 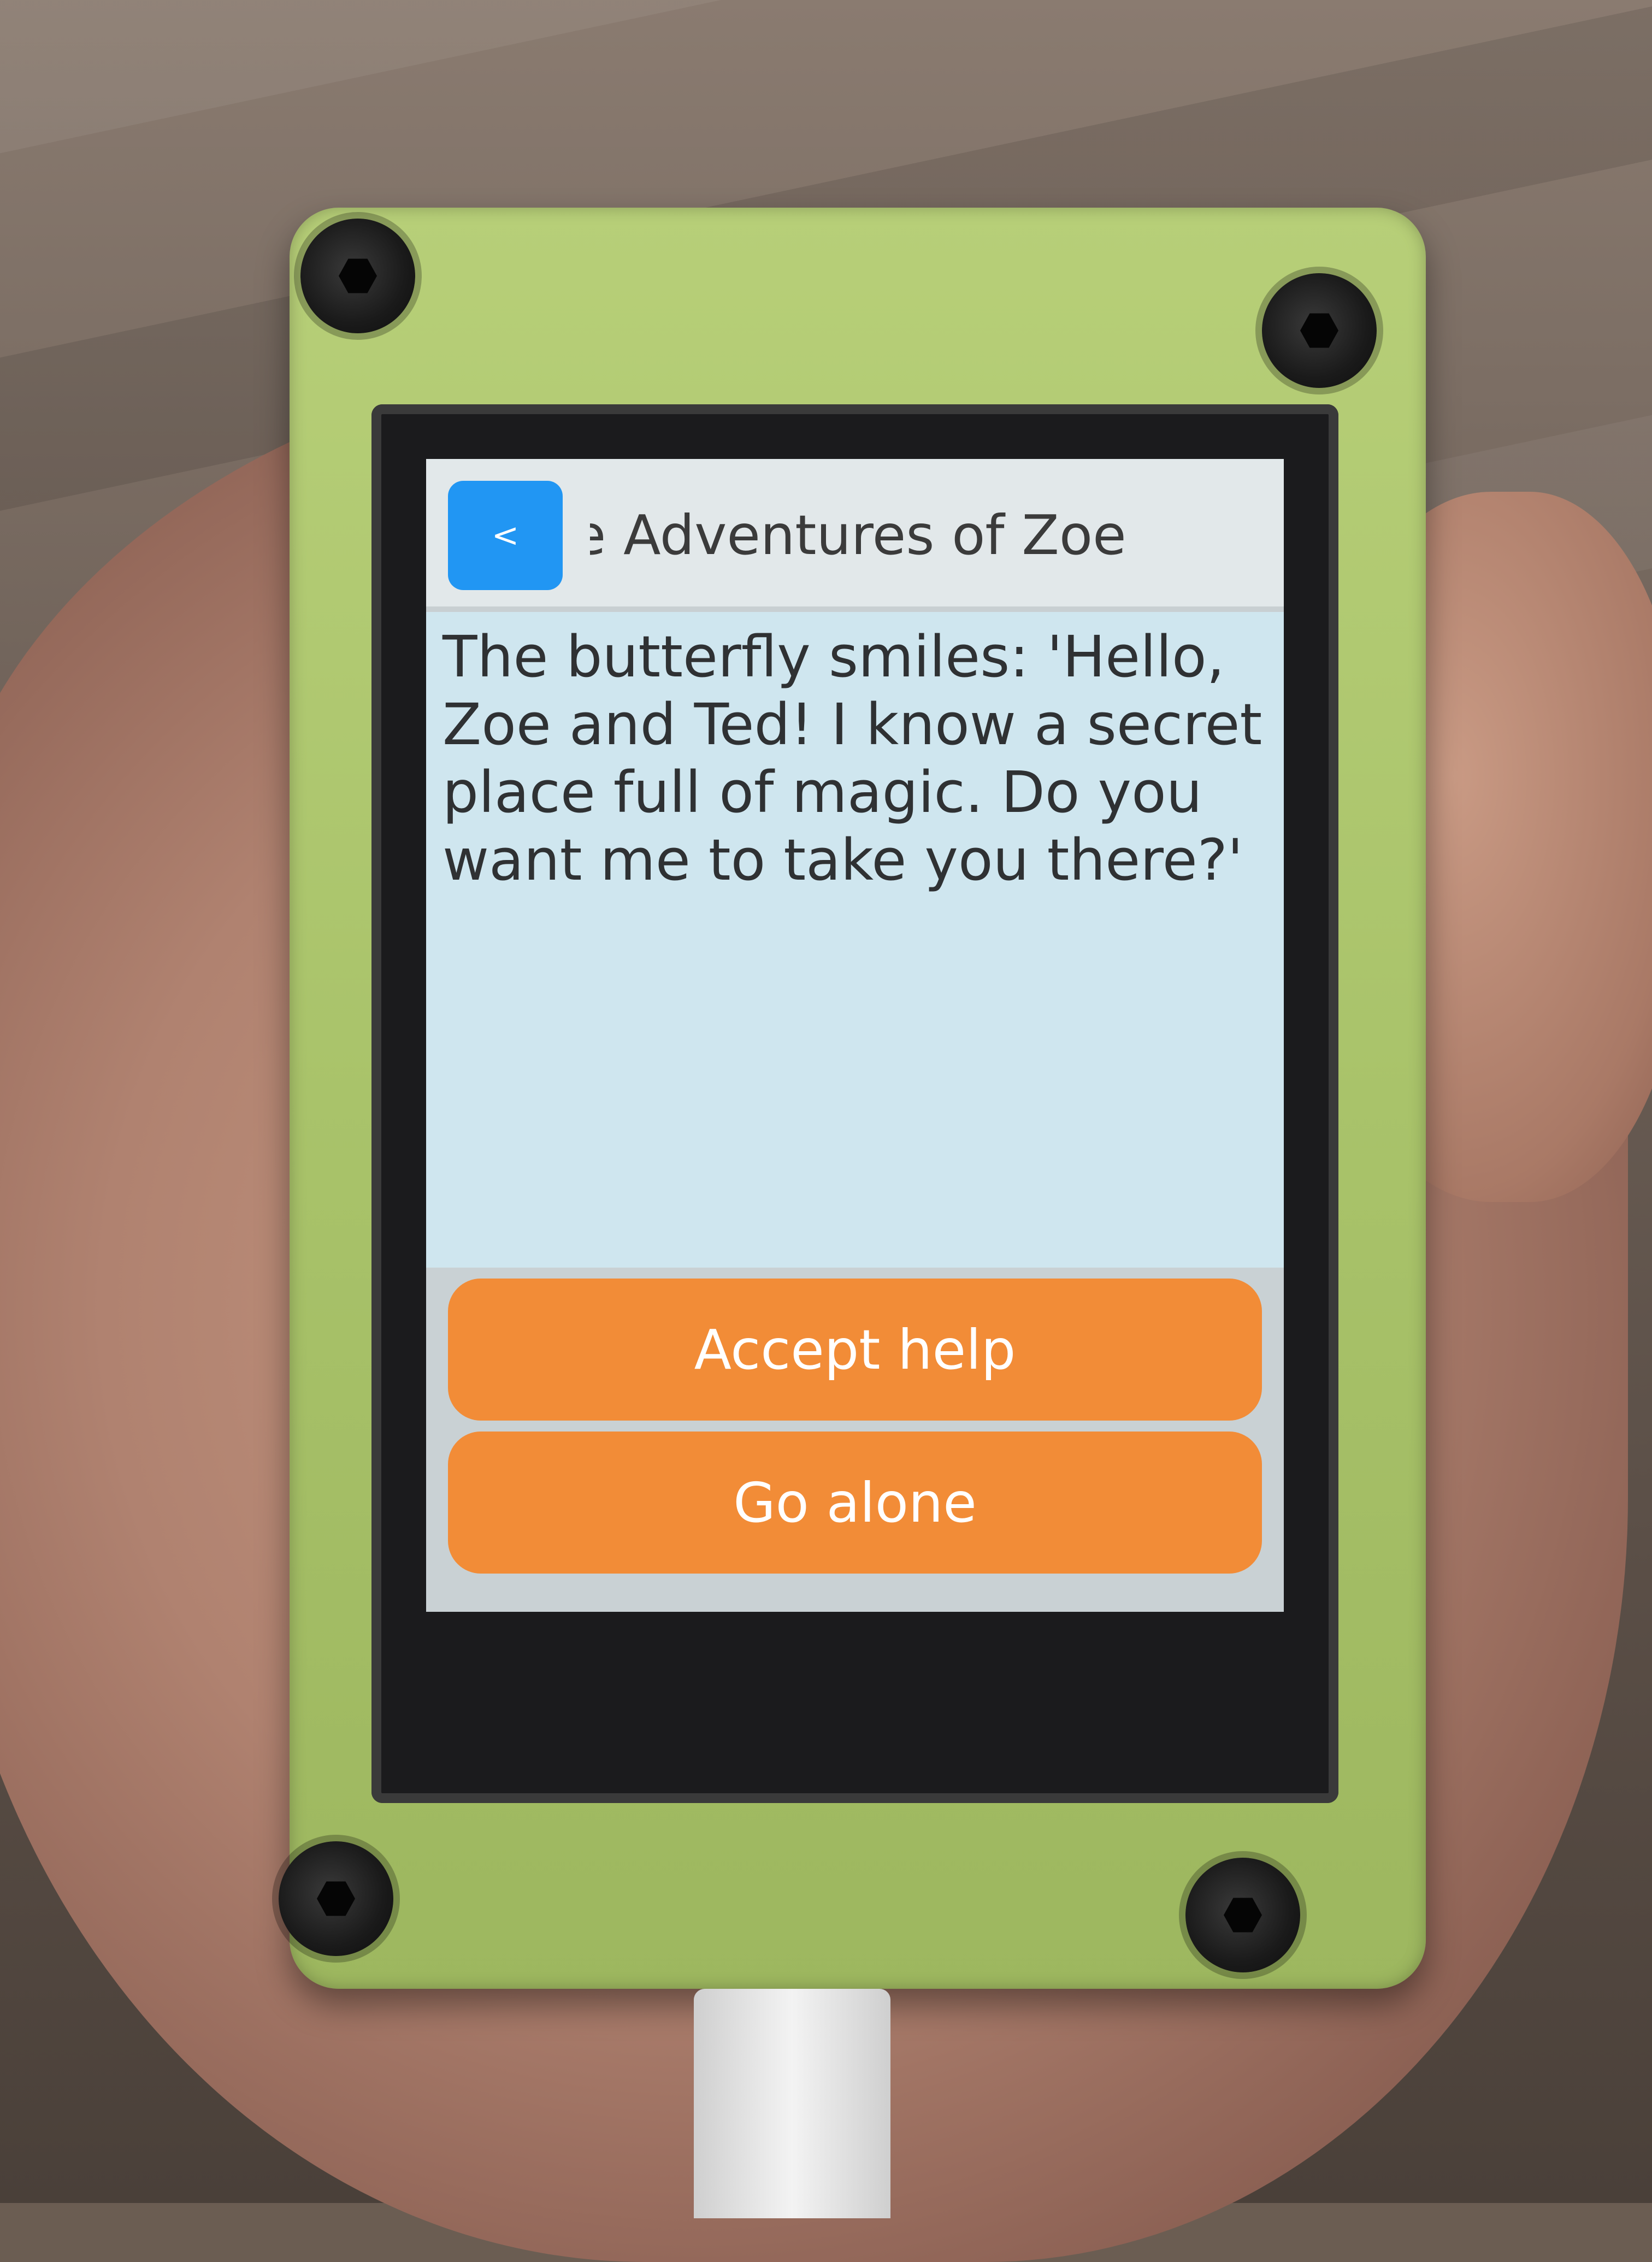 What do you see at coordinates (1319, 330) in the screenshot?
I see `screw-top-right-icon` at bounding box center [1319, 330].